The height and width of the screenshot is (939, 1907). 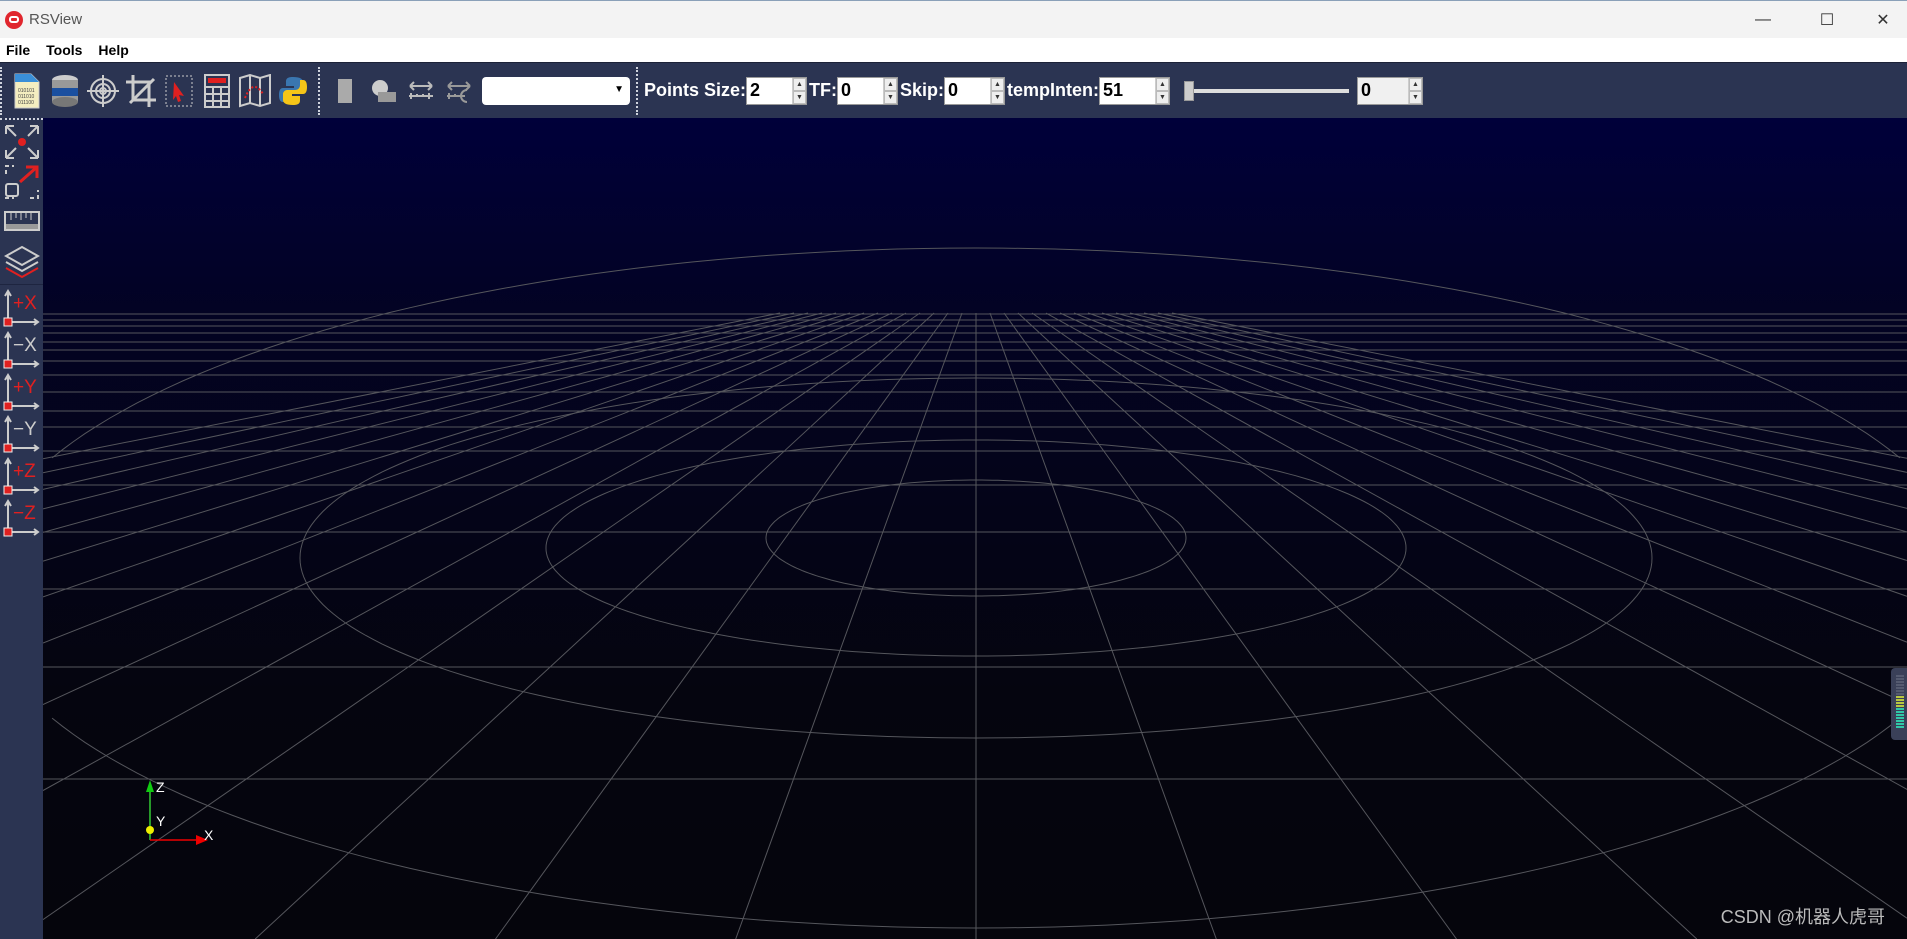 I want to click on y-axis-label: Y, so click(x=161, y=821).